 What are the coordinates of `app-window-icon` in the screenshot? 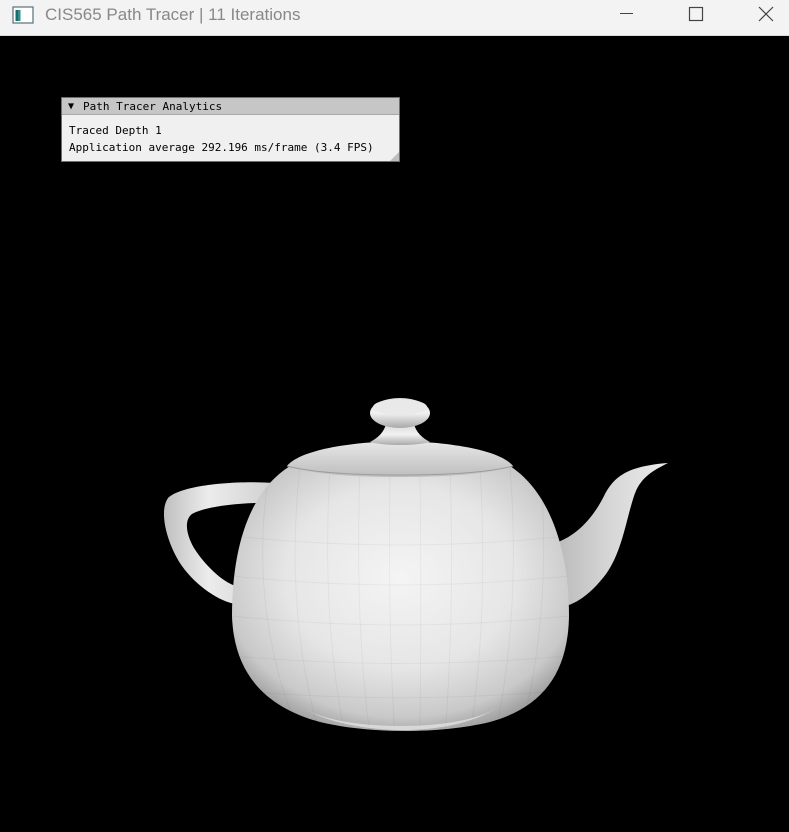 It's located at (23, 15).